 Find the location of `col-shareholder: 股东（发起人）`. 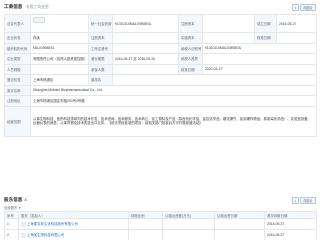

col-shareholder: 股东（发起人） is located at coordinates (73, 215).